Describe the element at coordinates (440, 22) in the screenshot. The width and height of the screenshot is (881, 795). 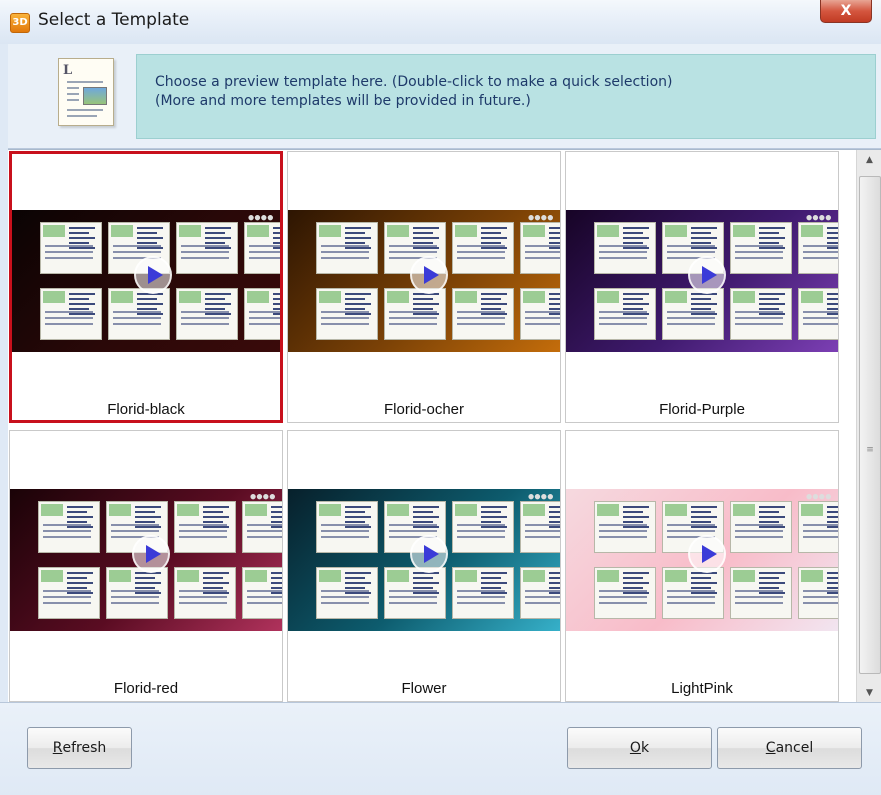
I see `title-bar: 3D Select a Template X` at that location.